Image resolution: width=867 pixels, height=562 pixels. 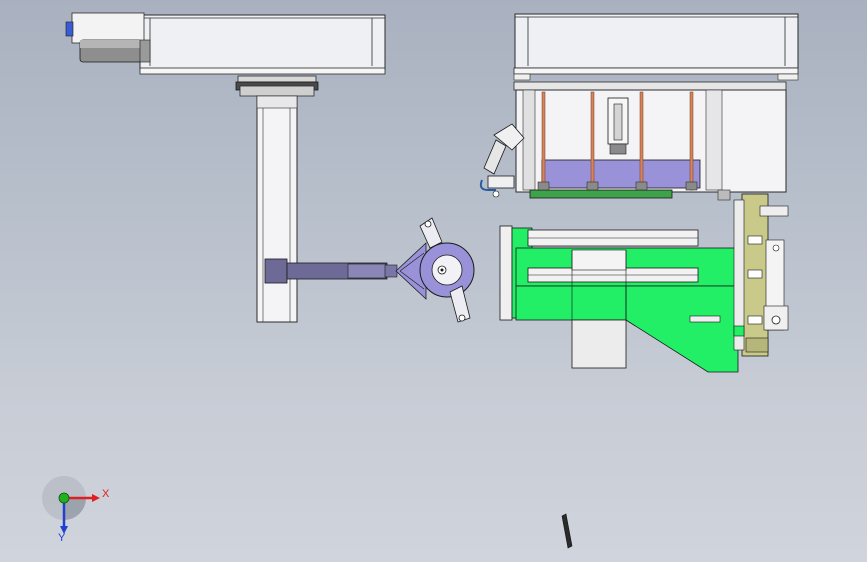 I want to click on left-horizontal-arm, so click(x=331, y=271).